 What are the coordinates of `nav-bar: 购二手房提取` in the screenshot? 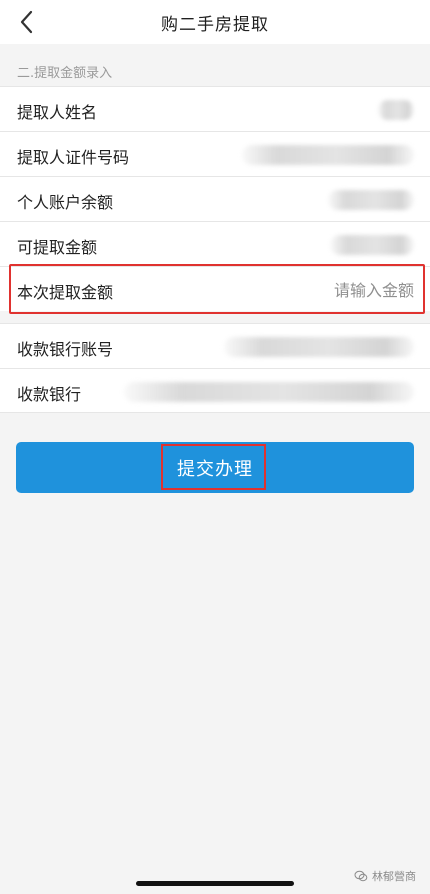 It's located at (215, 22).